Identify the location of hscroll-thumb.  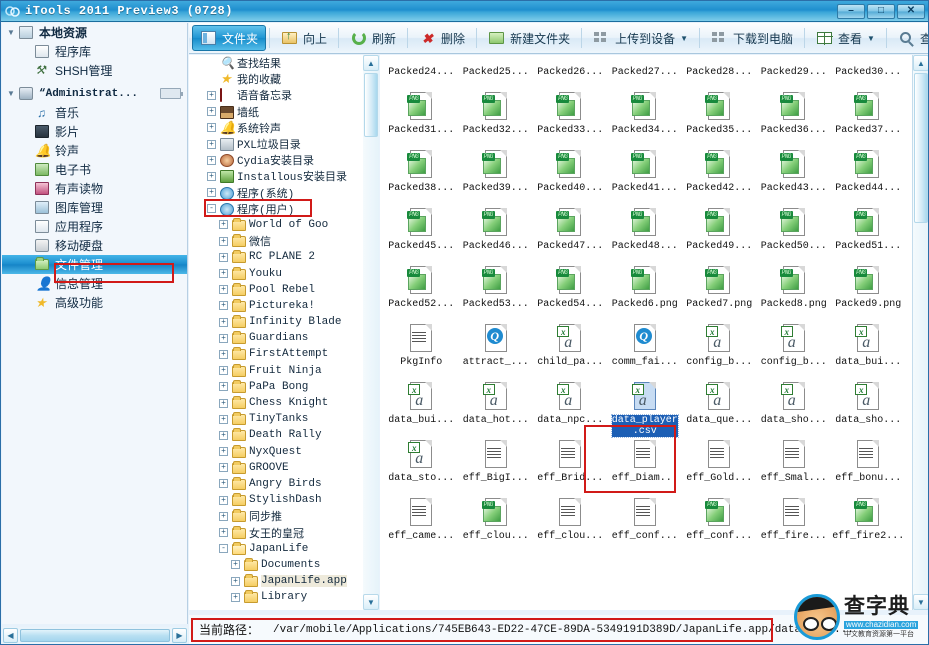
(95, 635).